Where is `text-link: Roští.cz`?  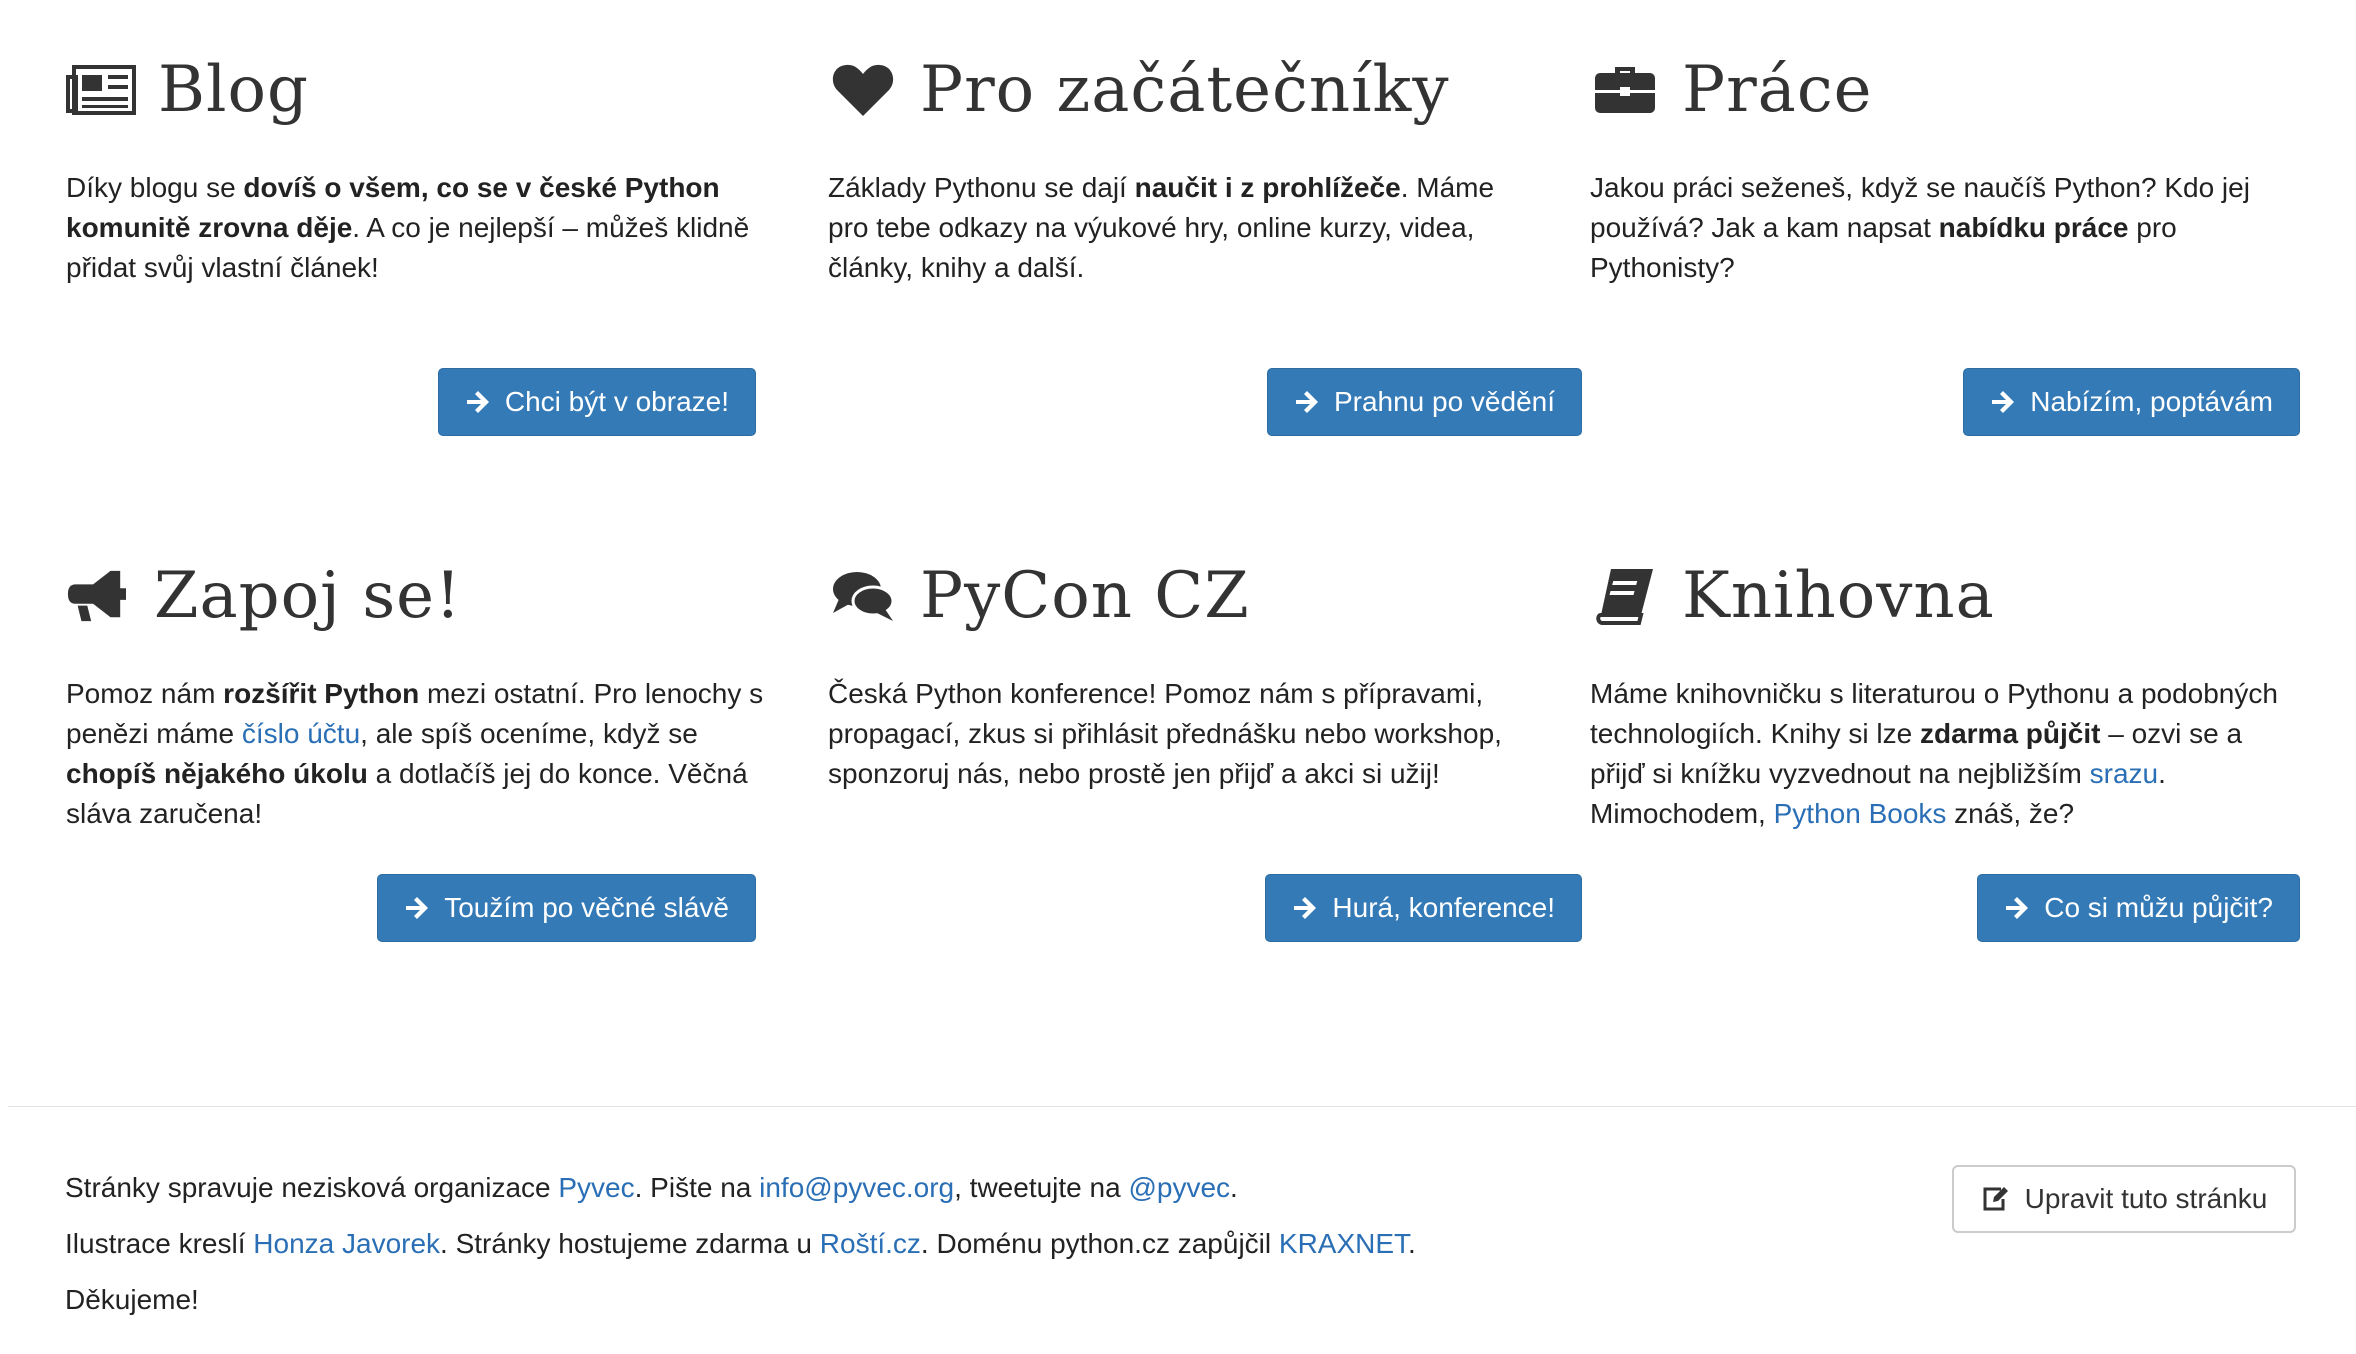 text-link: Roští.cz is located at coordinates (870, 1243).